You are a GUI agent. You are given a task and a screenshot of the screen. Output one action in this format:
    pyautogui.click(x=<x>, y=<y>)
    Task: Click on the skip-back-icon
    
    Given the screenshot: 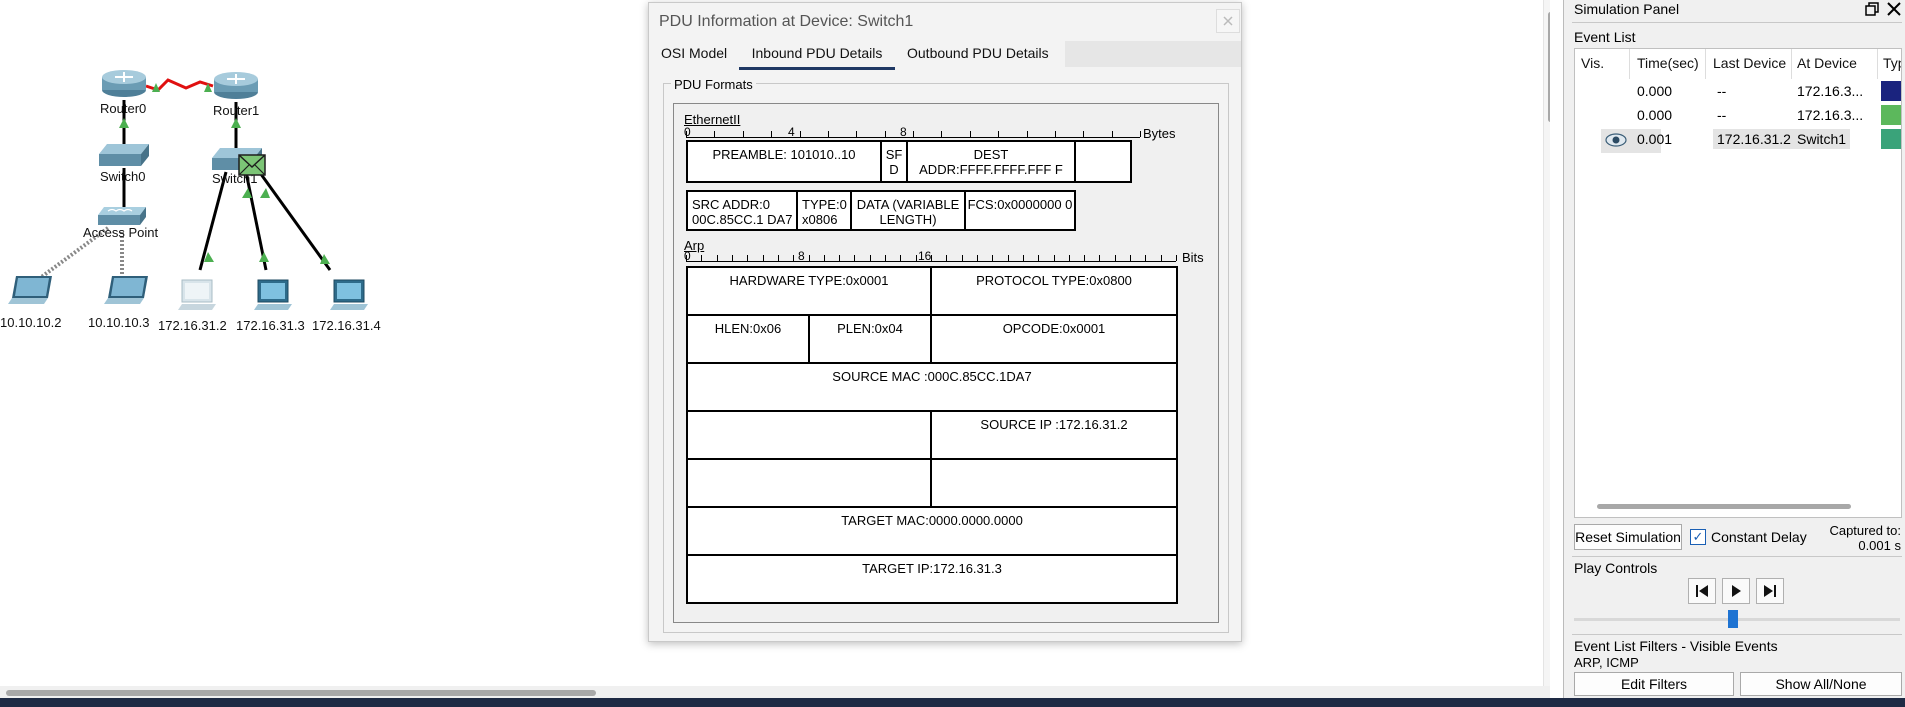 What is the action you would take?
    pyautogui.click(x=1702, y=591)
    